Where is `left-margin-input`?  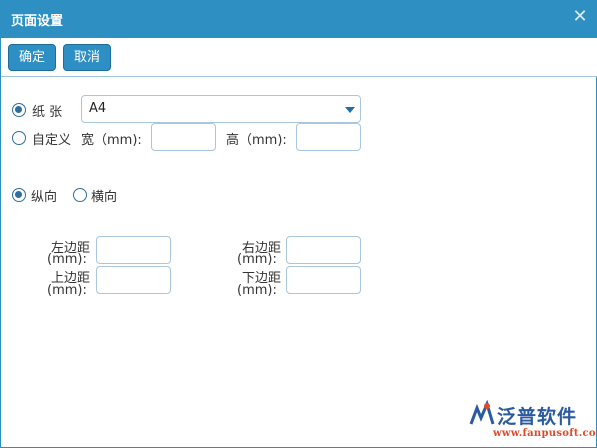 left-margin-input is located at coordinates (133, 250).